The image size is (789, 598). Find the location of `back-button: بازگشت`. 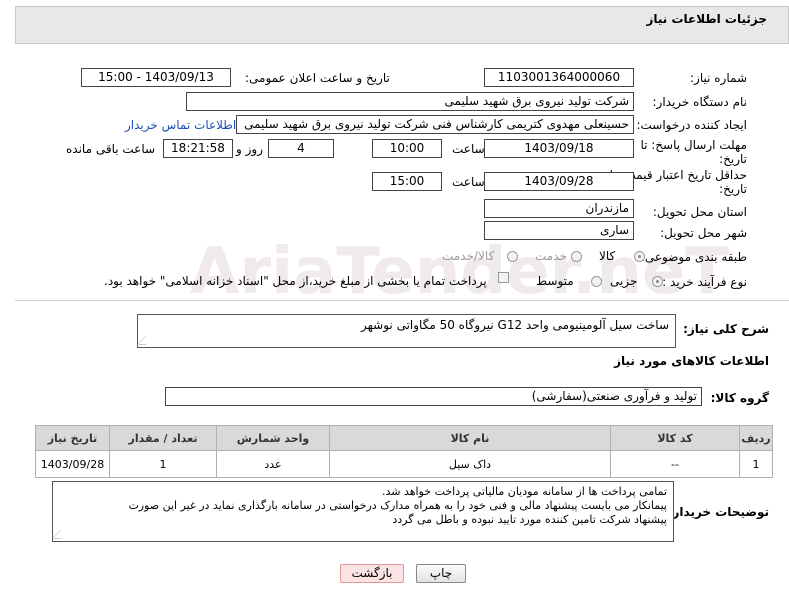

back-button: بازگشت is located at coordinates (372, 573).